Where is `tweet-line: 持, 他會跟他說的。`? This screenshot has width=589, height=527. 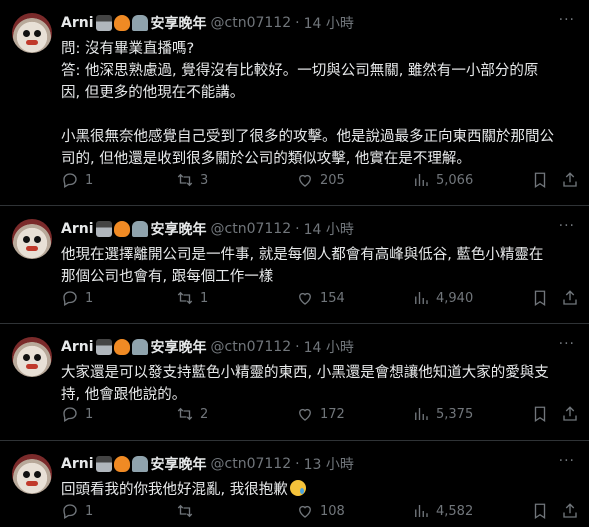
tweet-line: 持, 他會跟他說的。 is located at coordinates (124, 395).